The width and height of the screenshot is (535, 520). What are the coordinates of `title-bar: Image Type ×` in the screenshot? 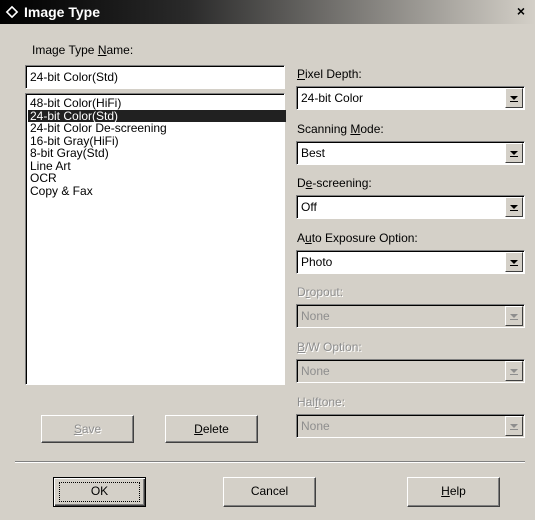 It's located at (267, 12).